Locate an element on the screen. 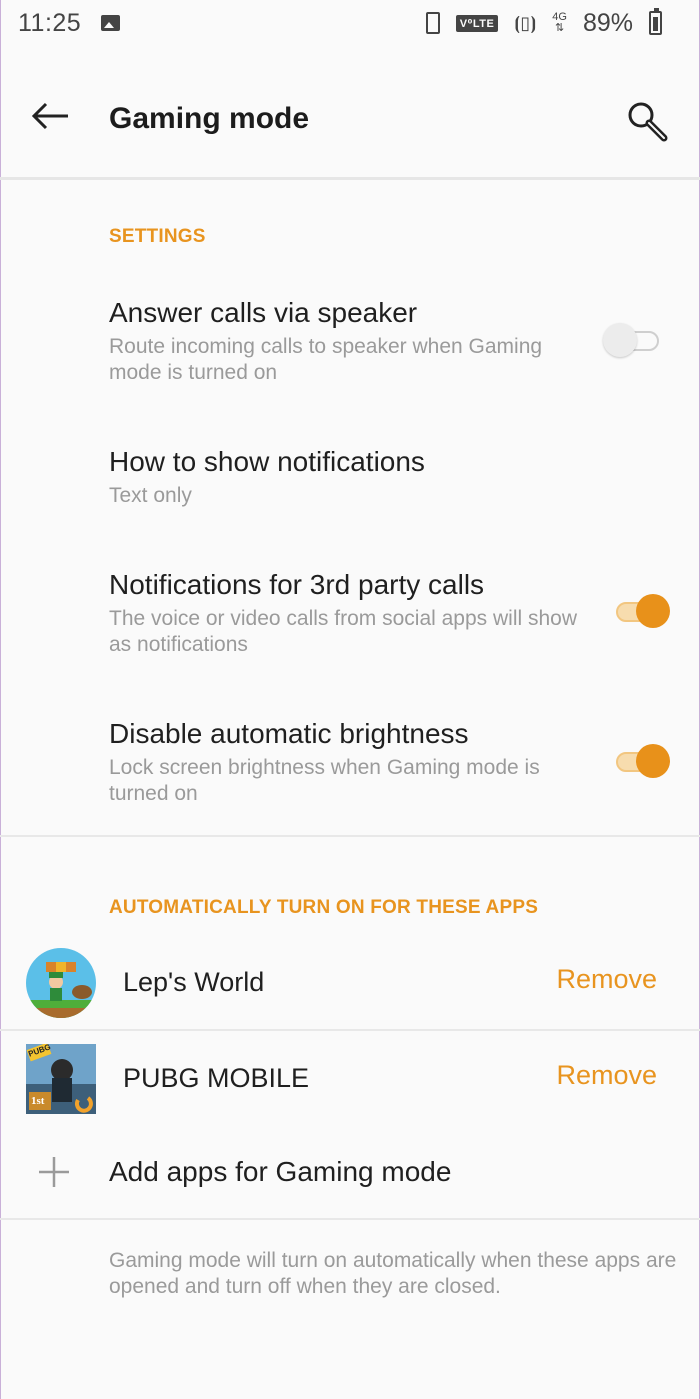  app-bar: Gaming mode is located at coordinates (350, 113).